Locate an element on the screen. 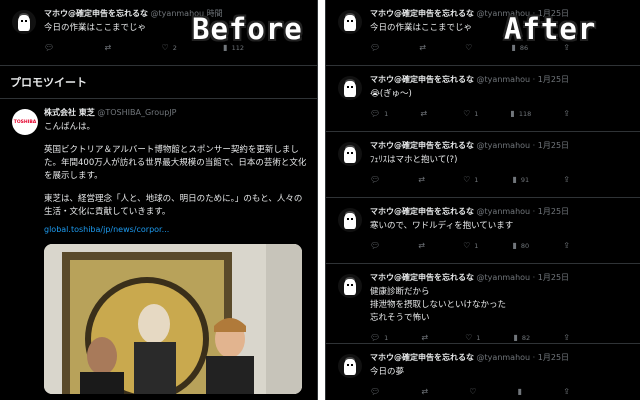 This screenshot has width=640, height=400. toshiba-logo: TOSHIBA is located at coordinates (25, 122).